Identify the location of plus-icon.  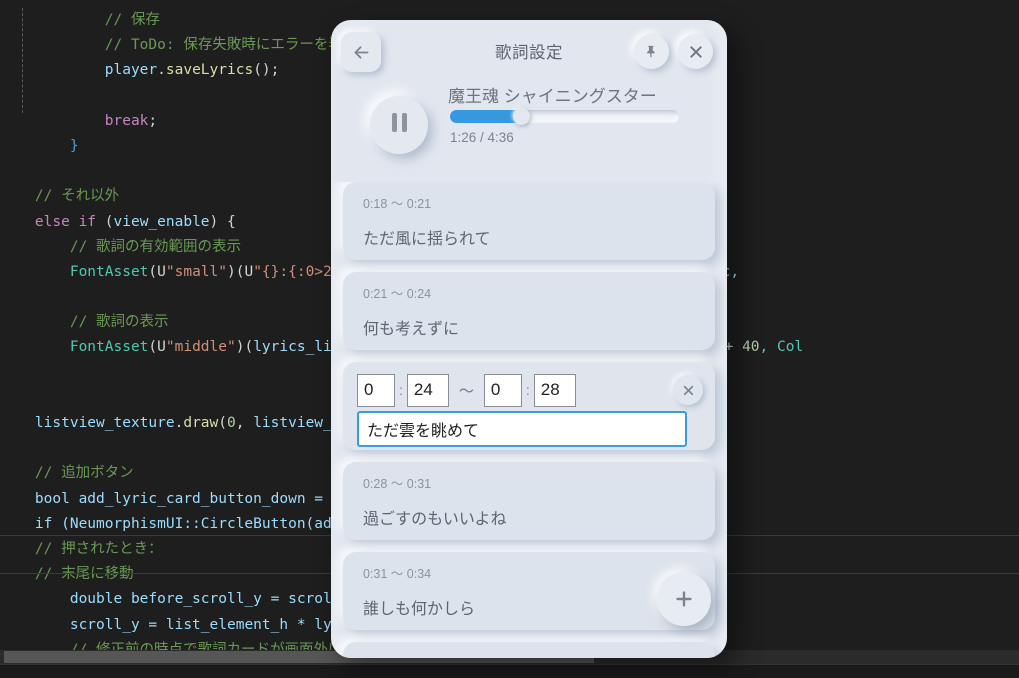
(684, 599).